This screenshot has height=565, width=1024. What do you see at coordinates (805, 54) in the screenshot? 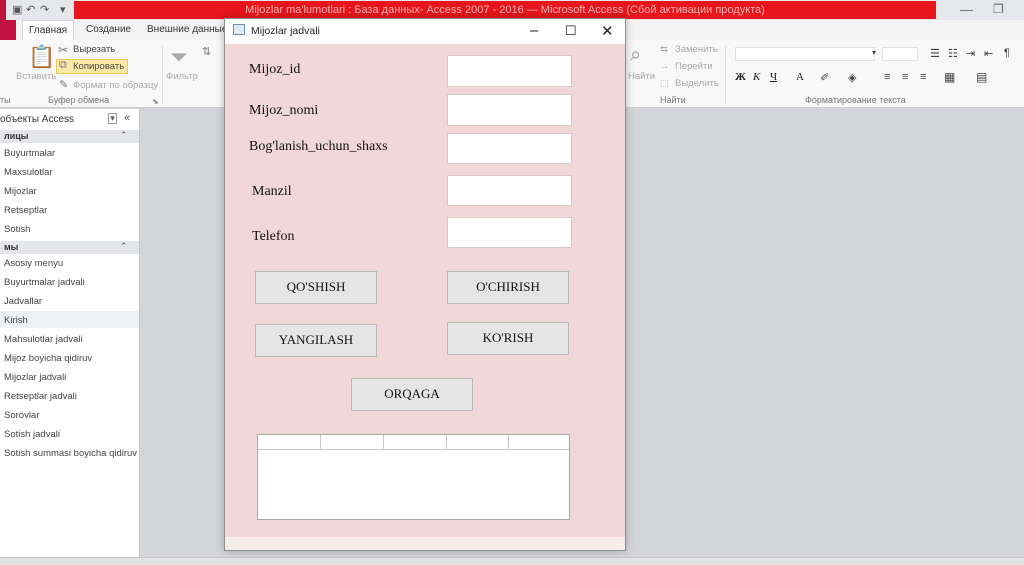
I see `font-name-dropdown` at bounding box center [805, 54].